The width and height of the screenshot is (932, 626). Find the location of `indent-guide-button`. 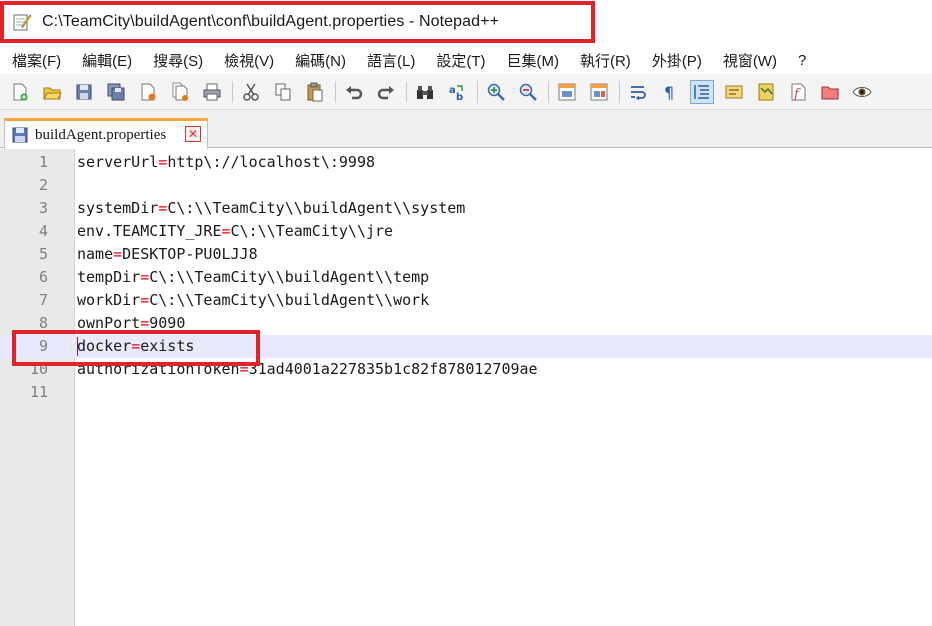

indent-guide-button is located at coordinates (702, 91).